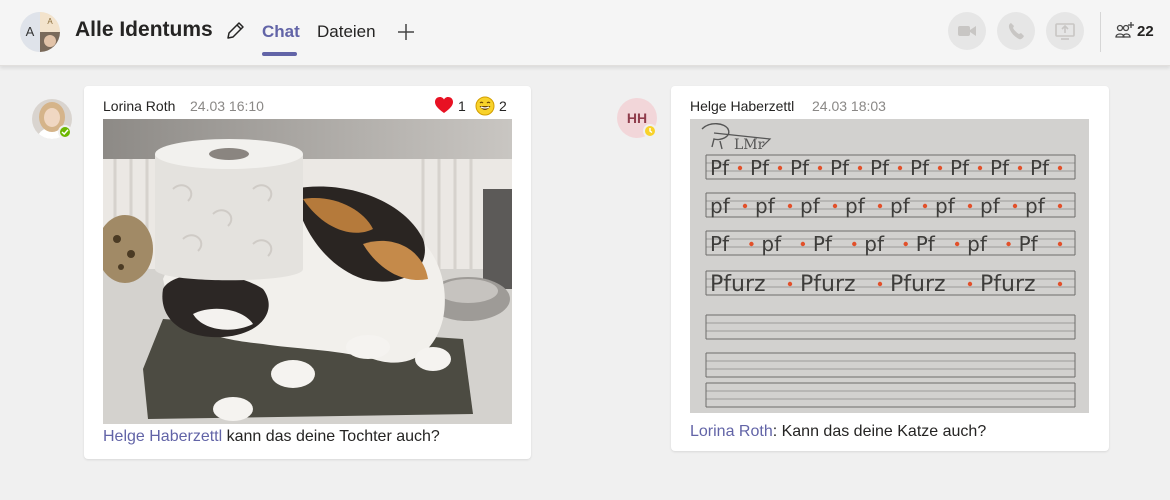 The height and width of the screenshot is (500, 1170). What do you see at coordinates (444, 105) in the screenshot?
I see `heart-icon` at bounding box center [444, 105].